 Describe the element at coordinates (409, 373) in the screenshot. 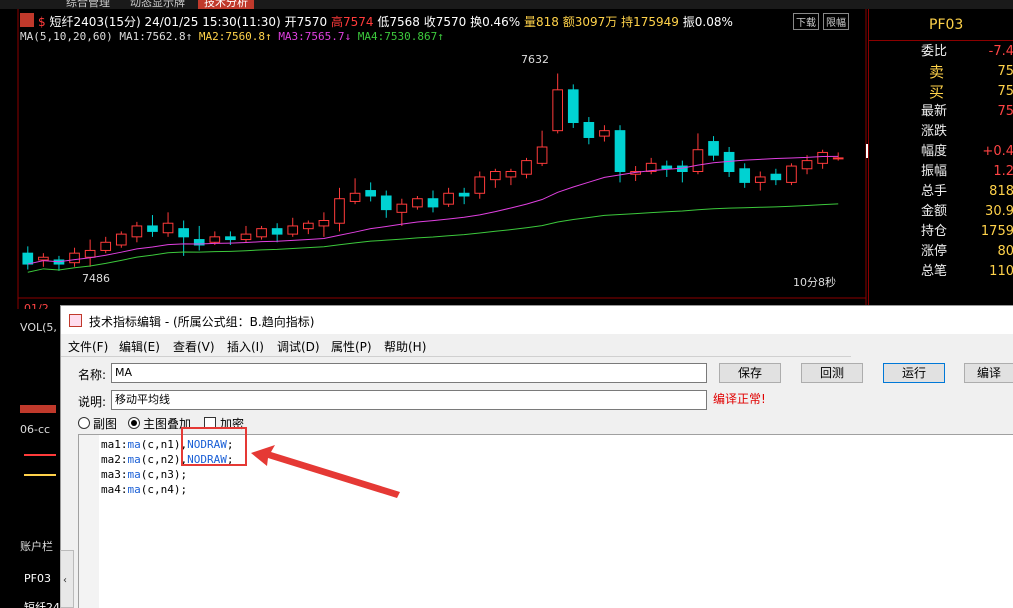

I see `name-input: MA` at that location.